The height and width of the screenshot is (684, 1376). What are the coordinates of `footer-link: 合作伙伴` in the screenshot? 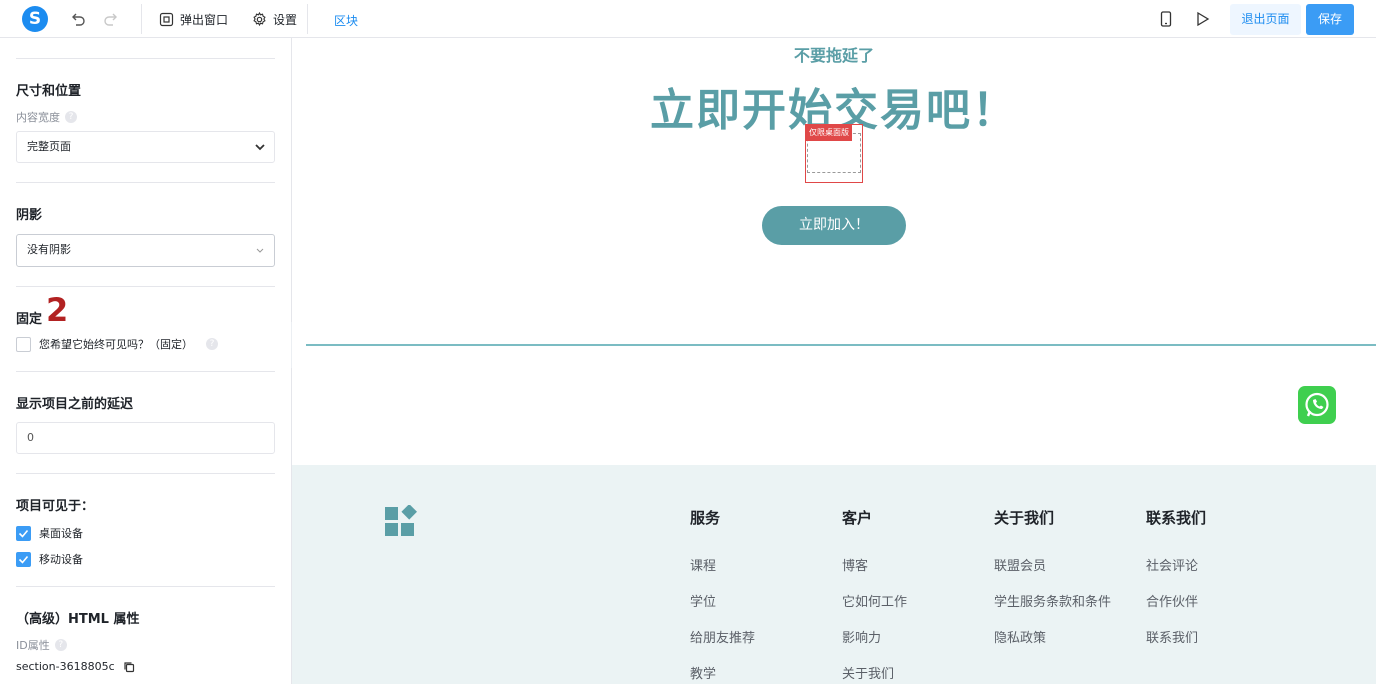 It's located at (1176, 609).